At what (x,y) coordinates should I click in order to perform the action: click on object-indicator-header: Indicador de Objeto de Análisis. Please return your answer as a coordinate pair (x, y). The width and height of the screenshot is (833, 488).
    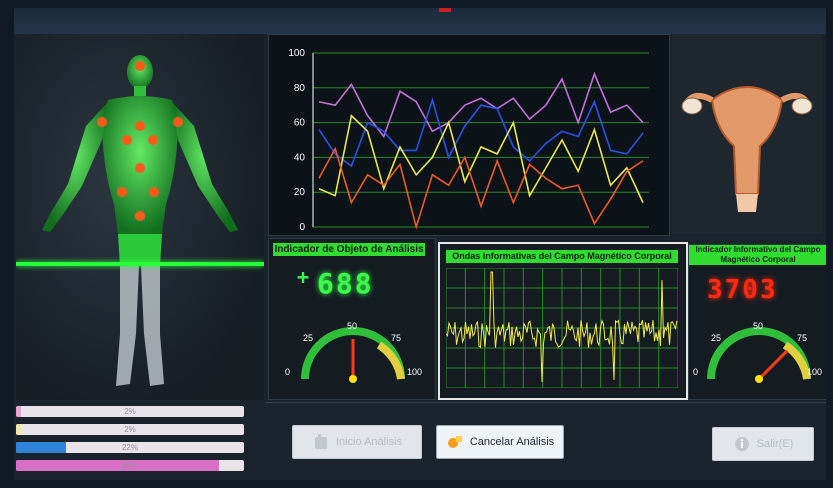
    Looking at the image, I should click on (349, 249).